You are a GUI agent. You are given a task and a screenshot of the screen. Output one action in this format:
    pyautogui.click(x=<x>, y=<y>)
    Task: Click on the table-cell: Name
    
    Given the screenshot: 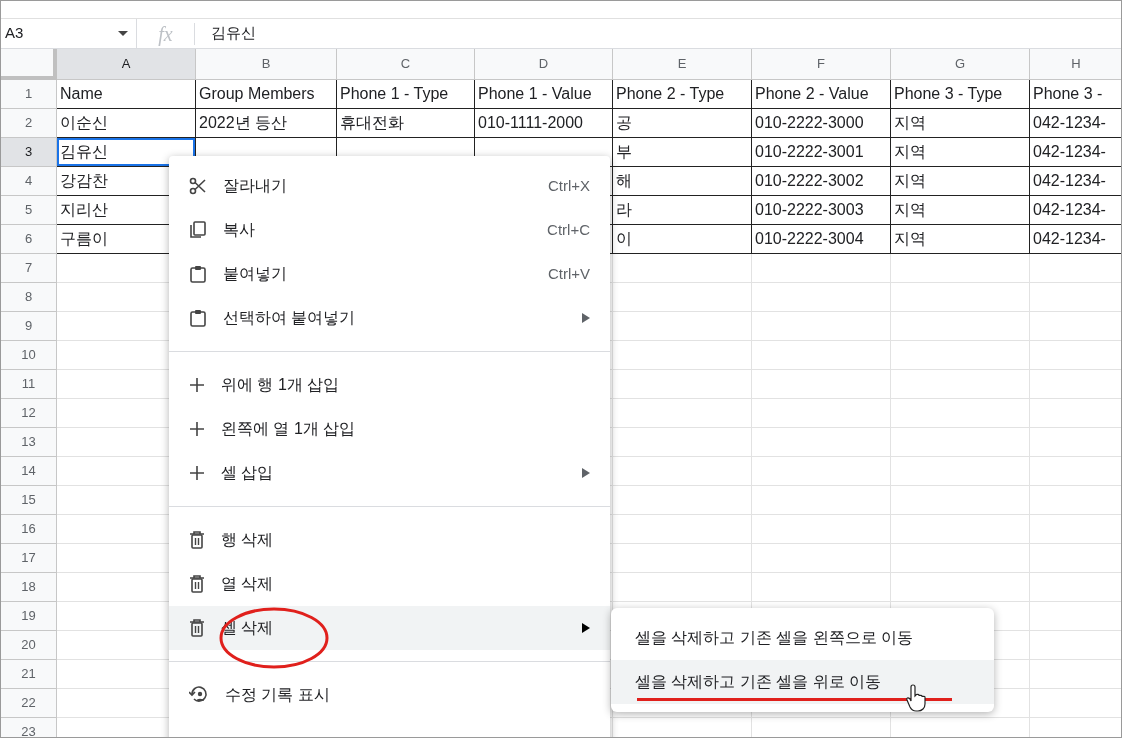 What is the action you would take?
    pyautogui.click(x=126, y=94)
    